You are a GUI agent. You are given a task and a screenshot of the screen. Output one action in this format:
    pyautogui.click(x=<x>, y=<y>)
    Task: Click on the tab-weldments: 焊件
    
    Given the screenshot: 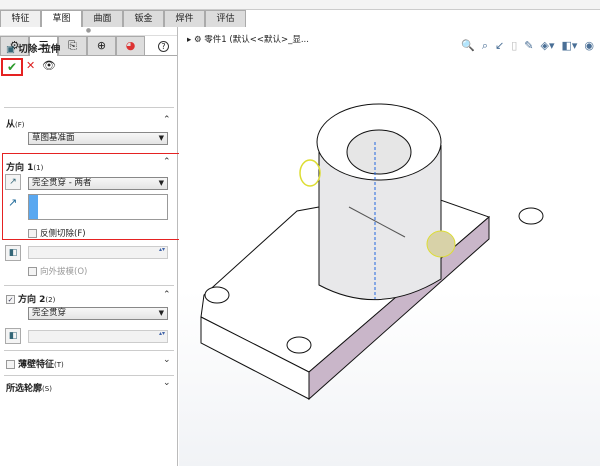 What is the action you would take?
    pyautogui.click(x=184, y=18)
    